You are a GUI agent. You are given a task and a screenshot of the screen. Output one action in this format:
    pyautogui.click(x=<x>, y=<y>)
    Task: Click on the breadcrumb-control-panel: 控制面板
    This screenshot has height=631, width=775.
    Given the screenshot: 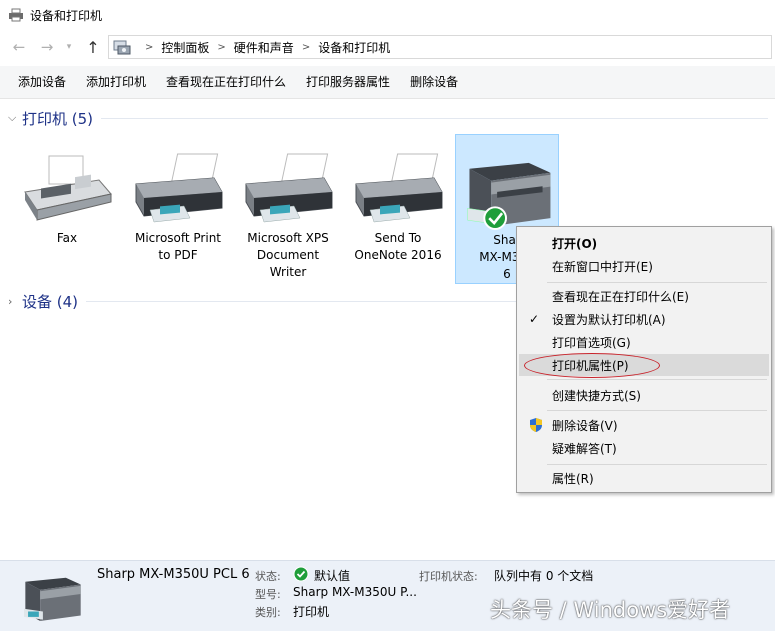 What is the action you would take?
    pyautogui.click(x=185, y=47)
    